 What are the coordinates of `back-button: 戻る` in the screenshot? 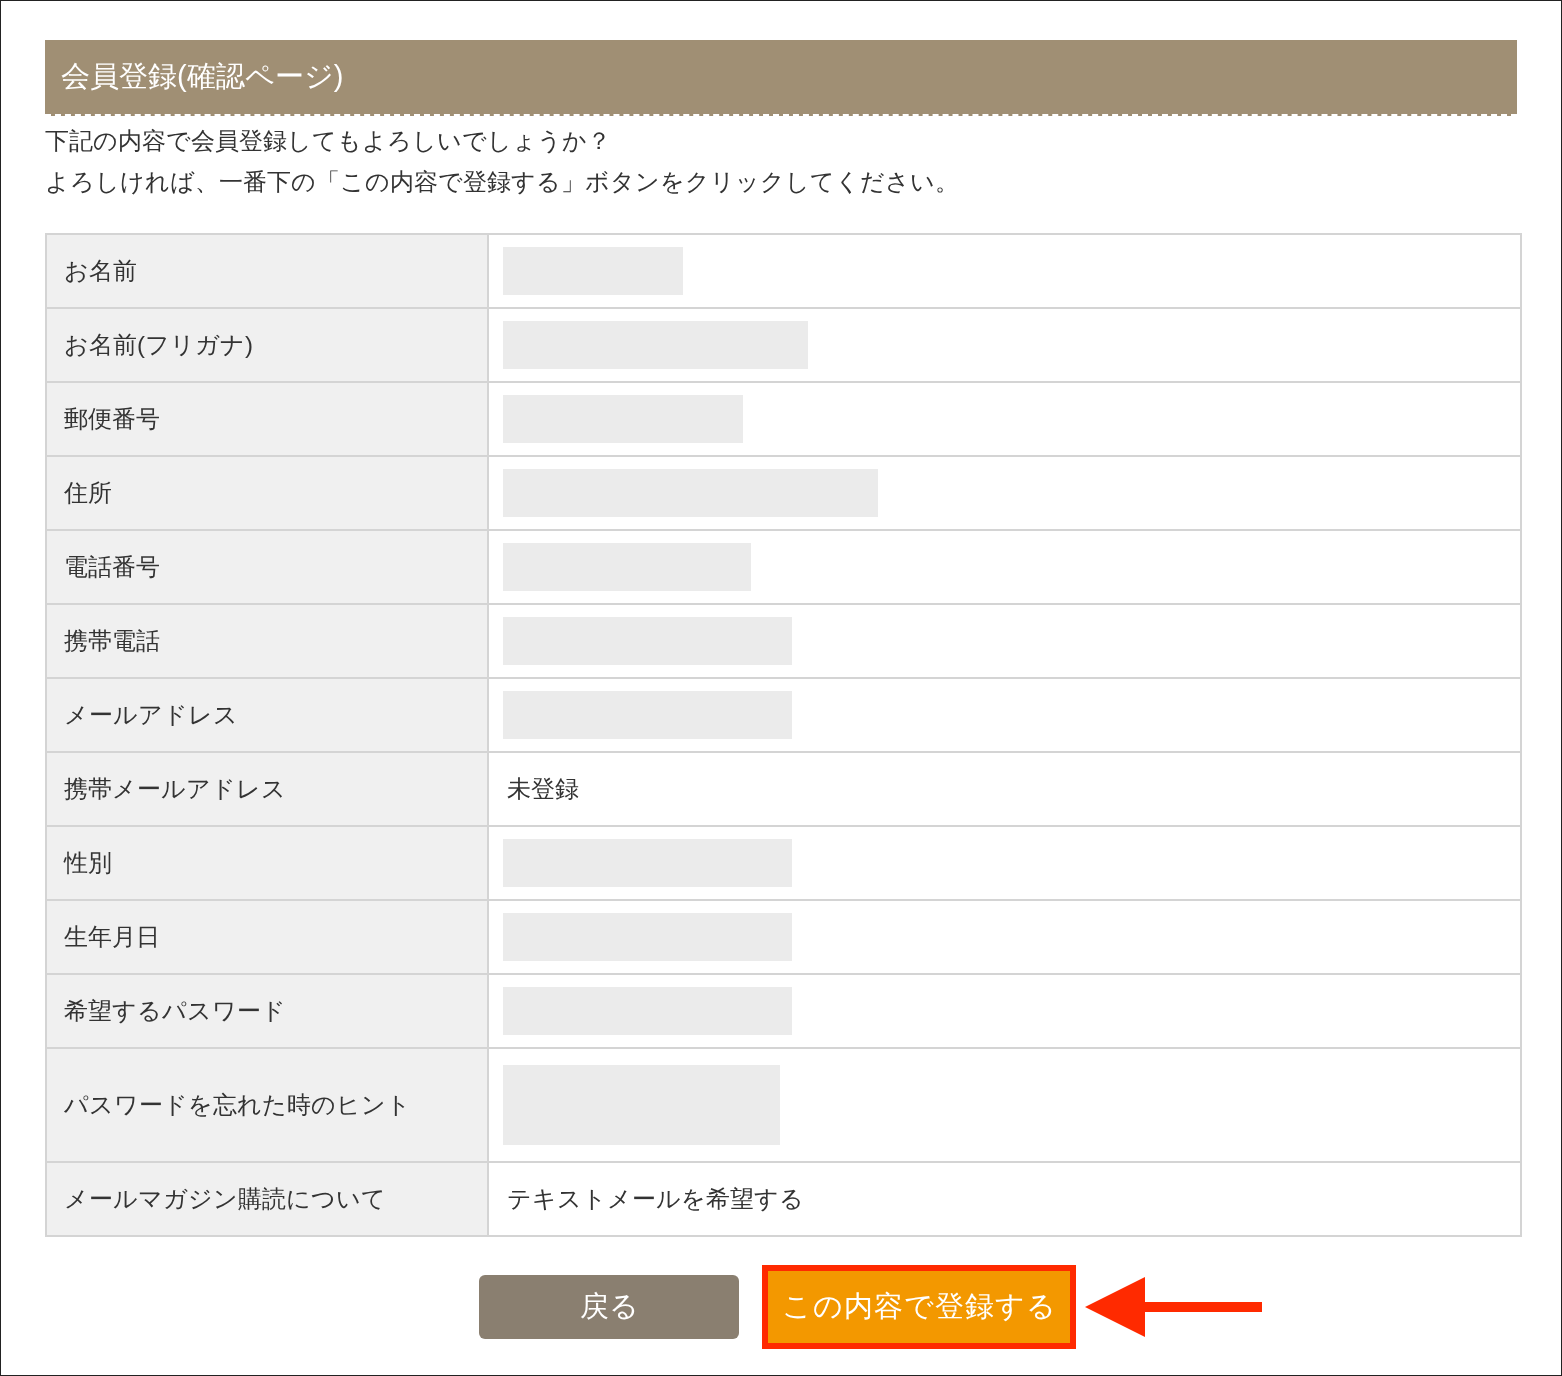 It's located at (609, 1307).